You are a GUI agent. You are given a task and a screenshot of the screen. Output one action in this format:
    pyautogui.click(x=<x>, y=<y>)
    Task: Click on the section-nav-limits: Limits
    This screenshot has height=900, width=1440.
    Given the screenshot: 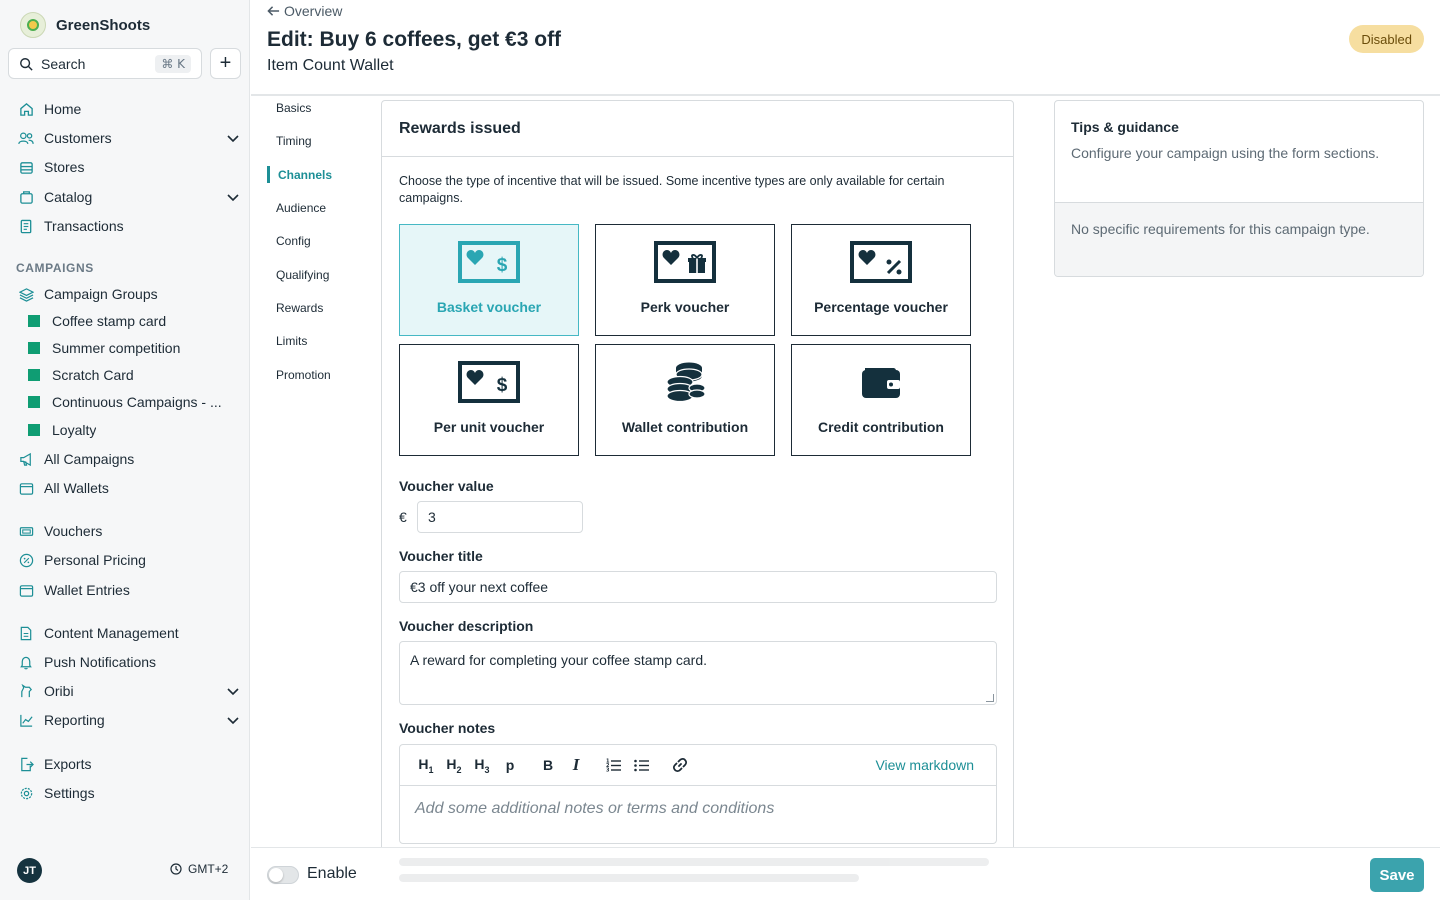 What is the action you would take?
    pyautogui.click(x=291, y=341)
    